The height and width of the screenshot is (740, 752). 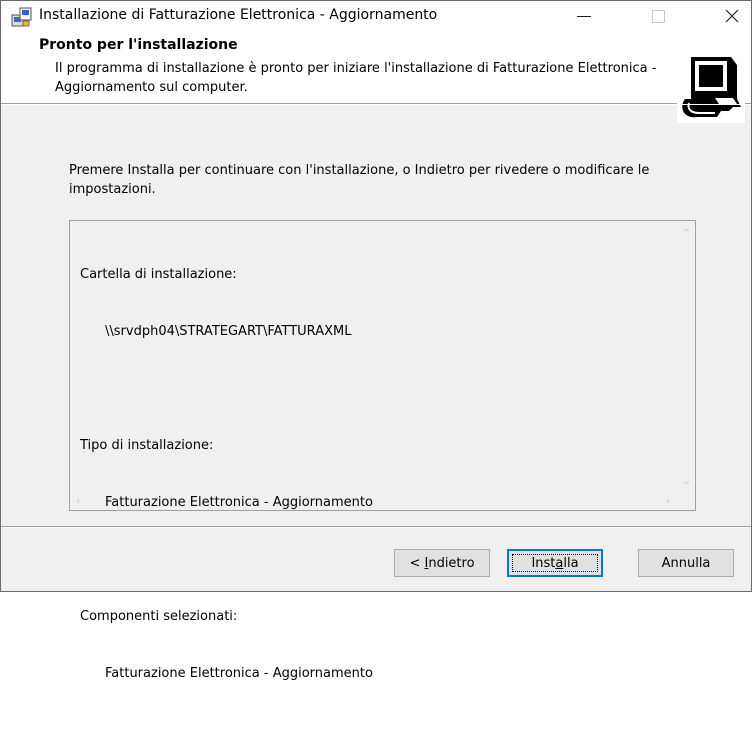 I want to click on cancel-button: Annulla, so click(x=686, y=563).